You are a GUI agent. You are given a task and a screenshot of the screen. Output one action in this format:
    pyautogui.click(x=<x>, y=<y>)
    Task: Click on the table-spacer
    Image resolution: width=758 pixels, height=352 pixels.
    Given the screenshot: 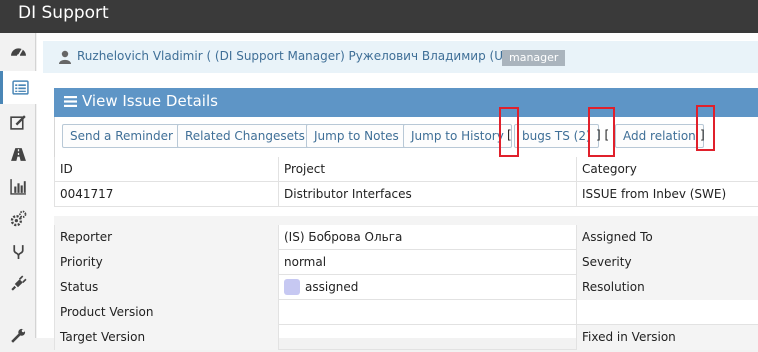 What is the action you would take?
    pyautogui.click(x=406, y=220)
    